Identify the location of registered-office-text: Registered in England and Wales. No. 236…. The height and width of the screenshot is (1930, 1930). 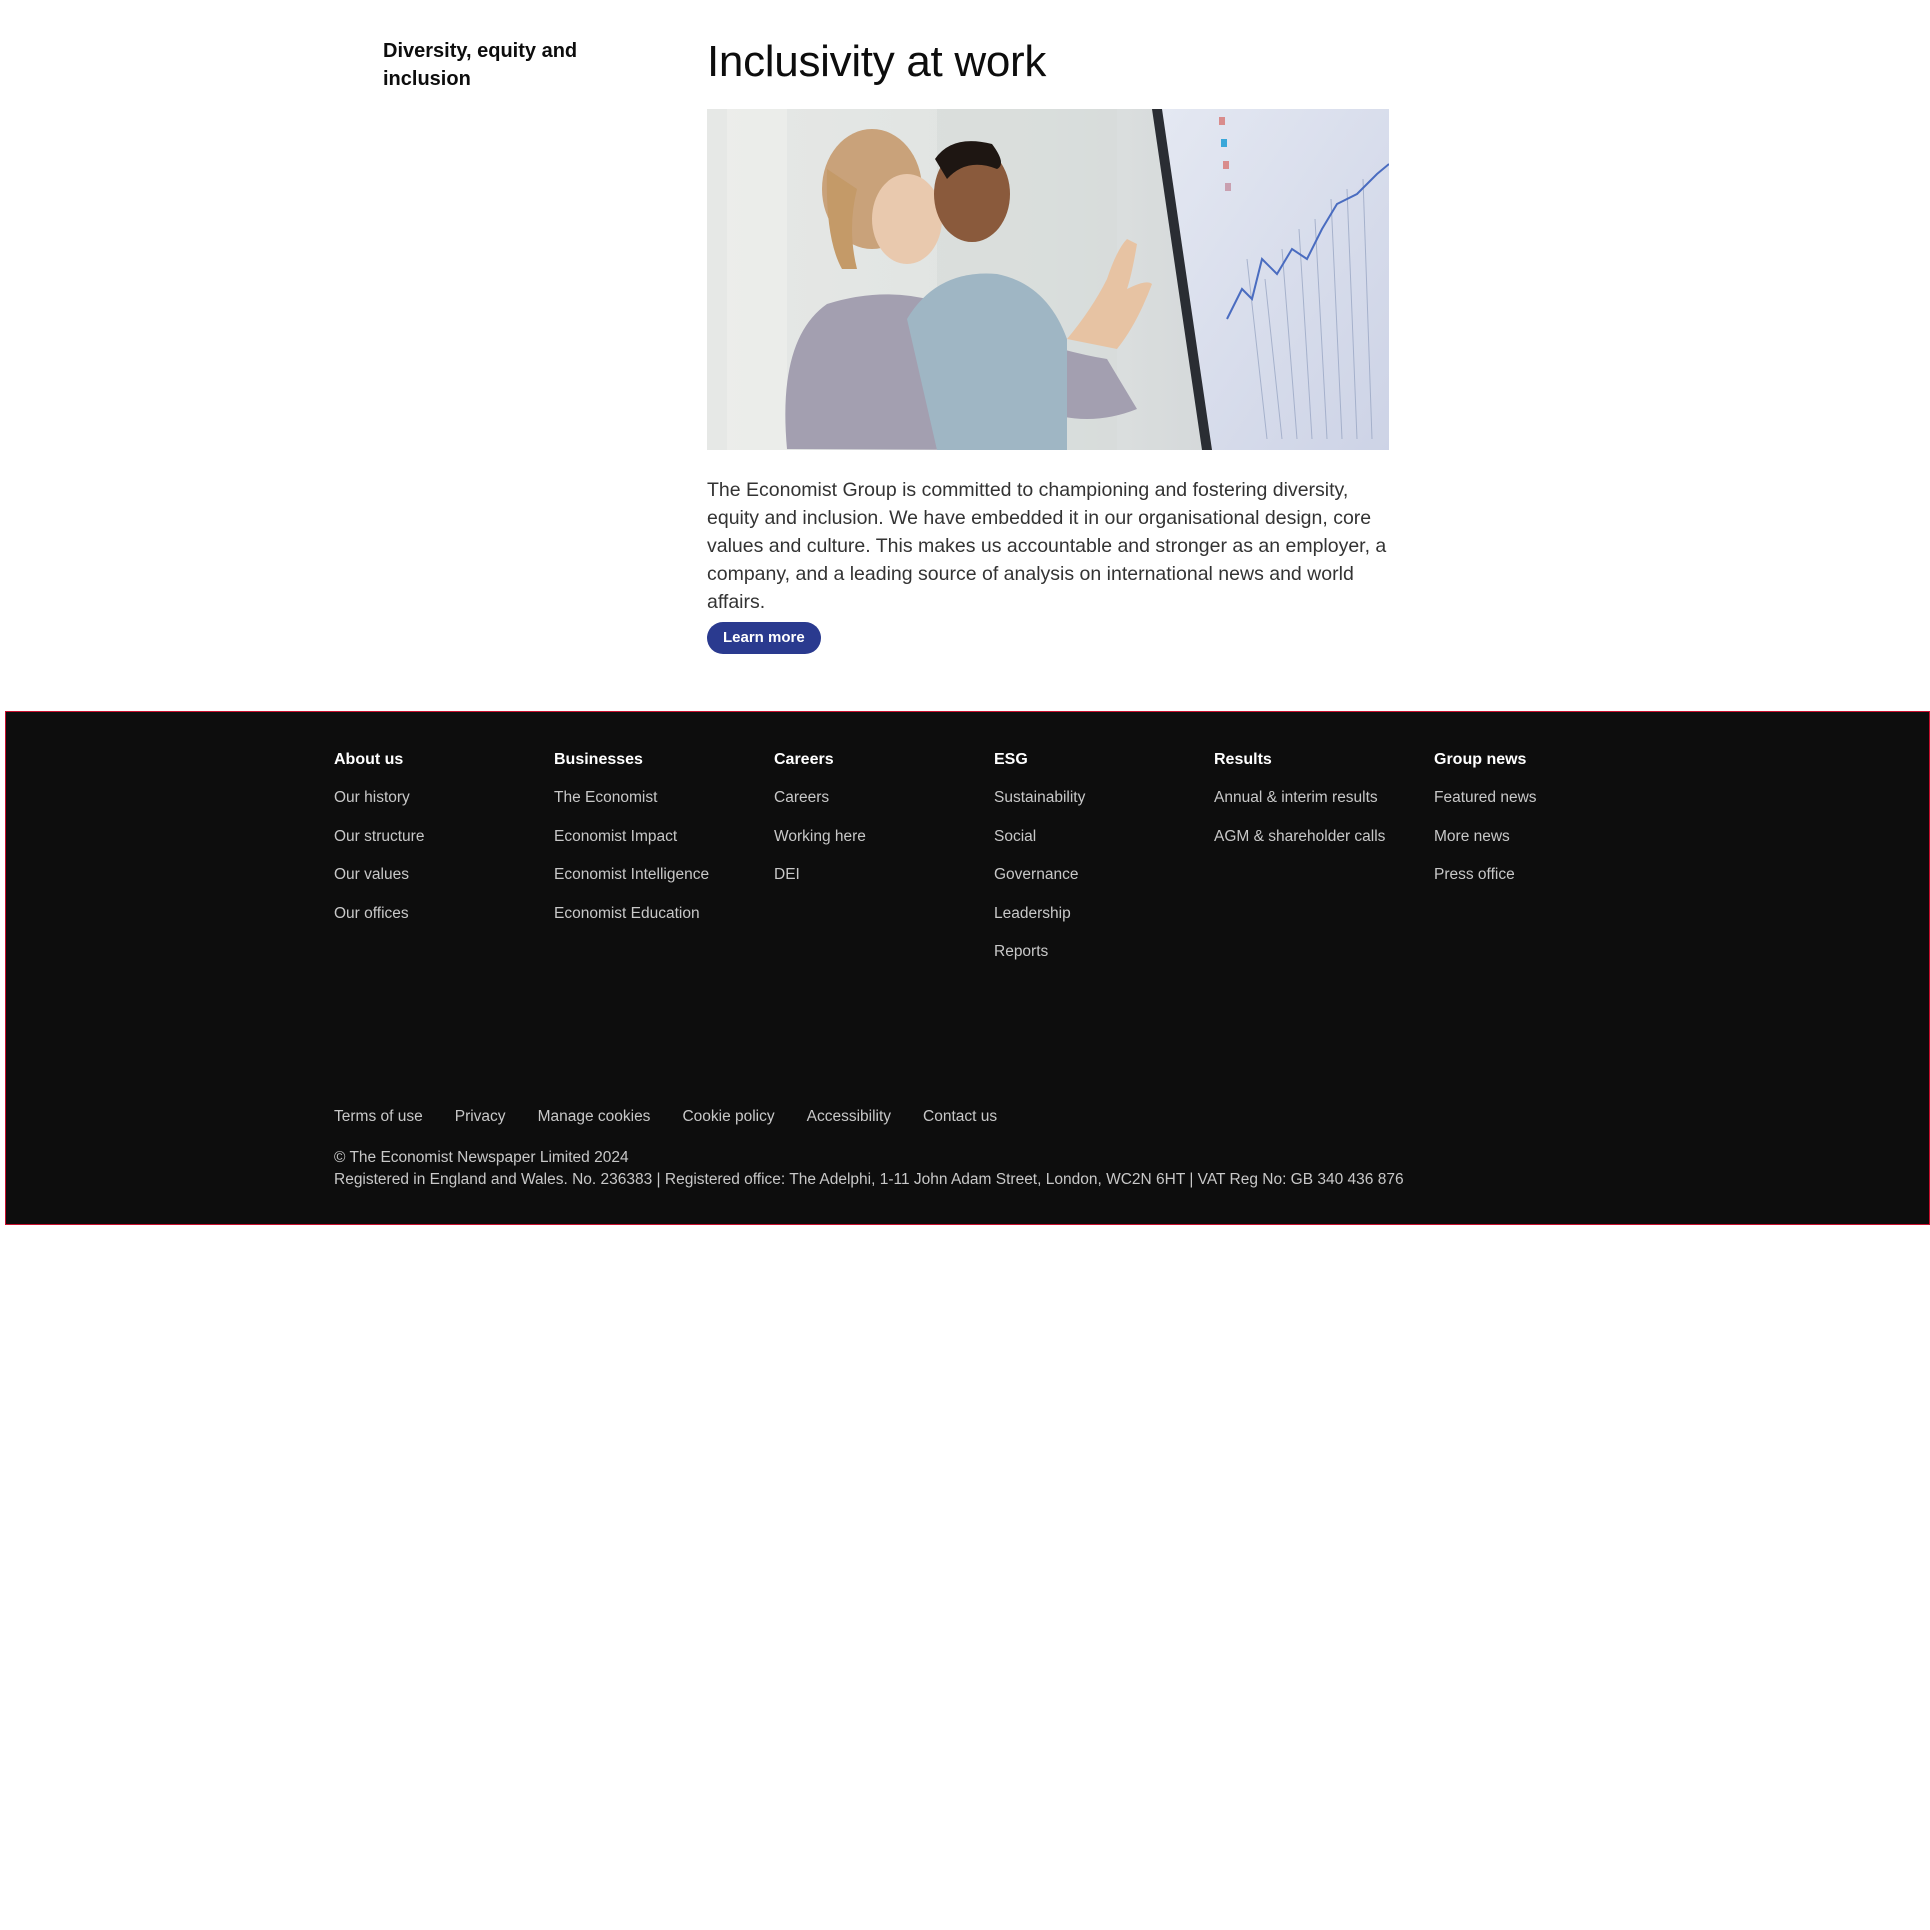
(869, 1179).